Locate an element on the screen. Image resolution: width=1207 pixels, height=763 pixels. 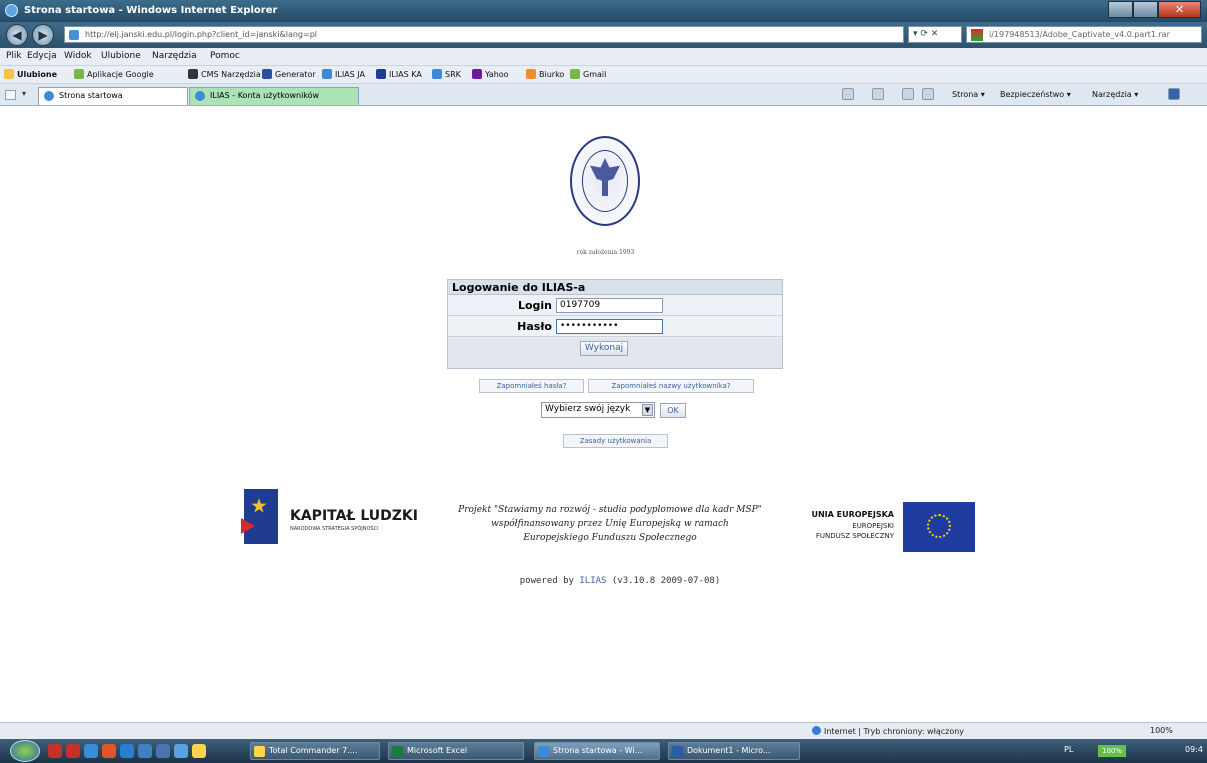
cmd-bezpieczenstwo: Bezpieczeństwo ▾ is located at coordinates (1035, 94).